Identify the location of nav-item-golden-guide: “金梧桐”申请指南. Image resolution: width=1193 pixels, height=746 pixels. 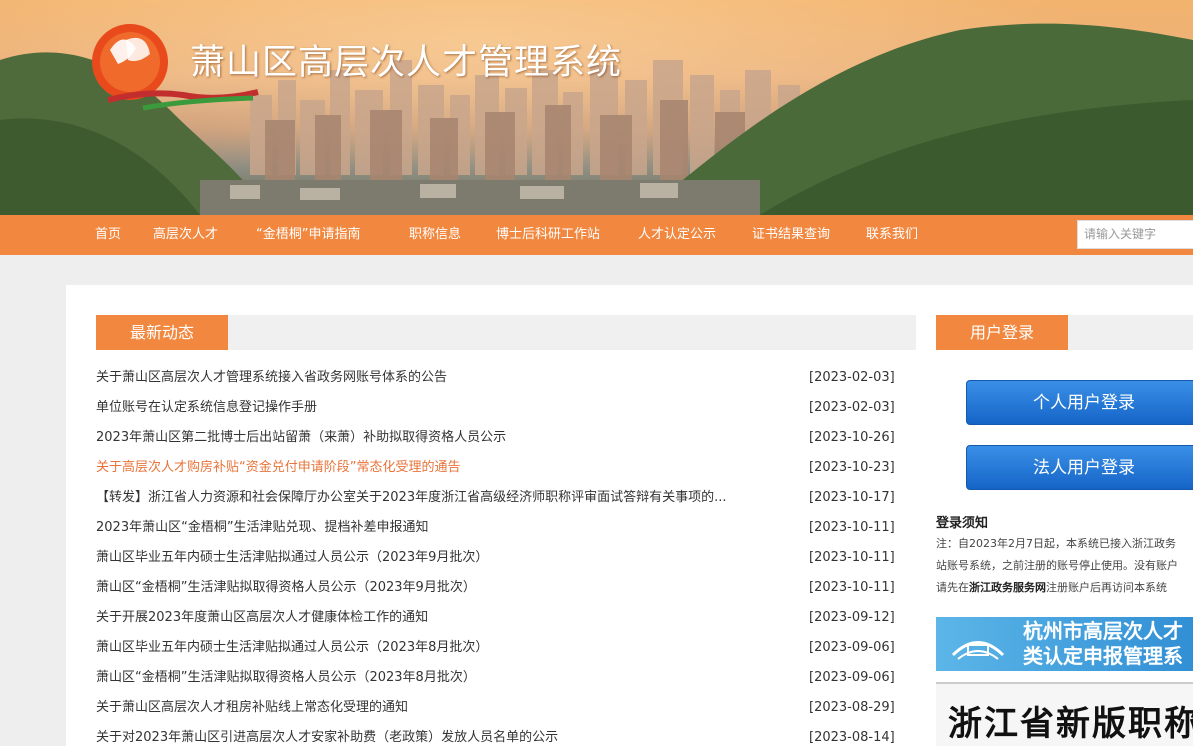
(308, 235).